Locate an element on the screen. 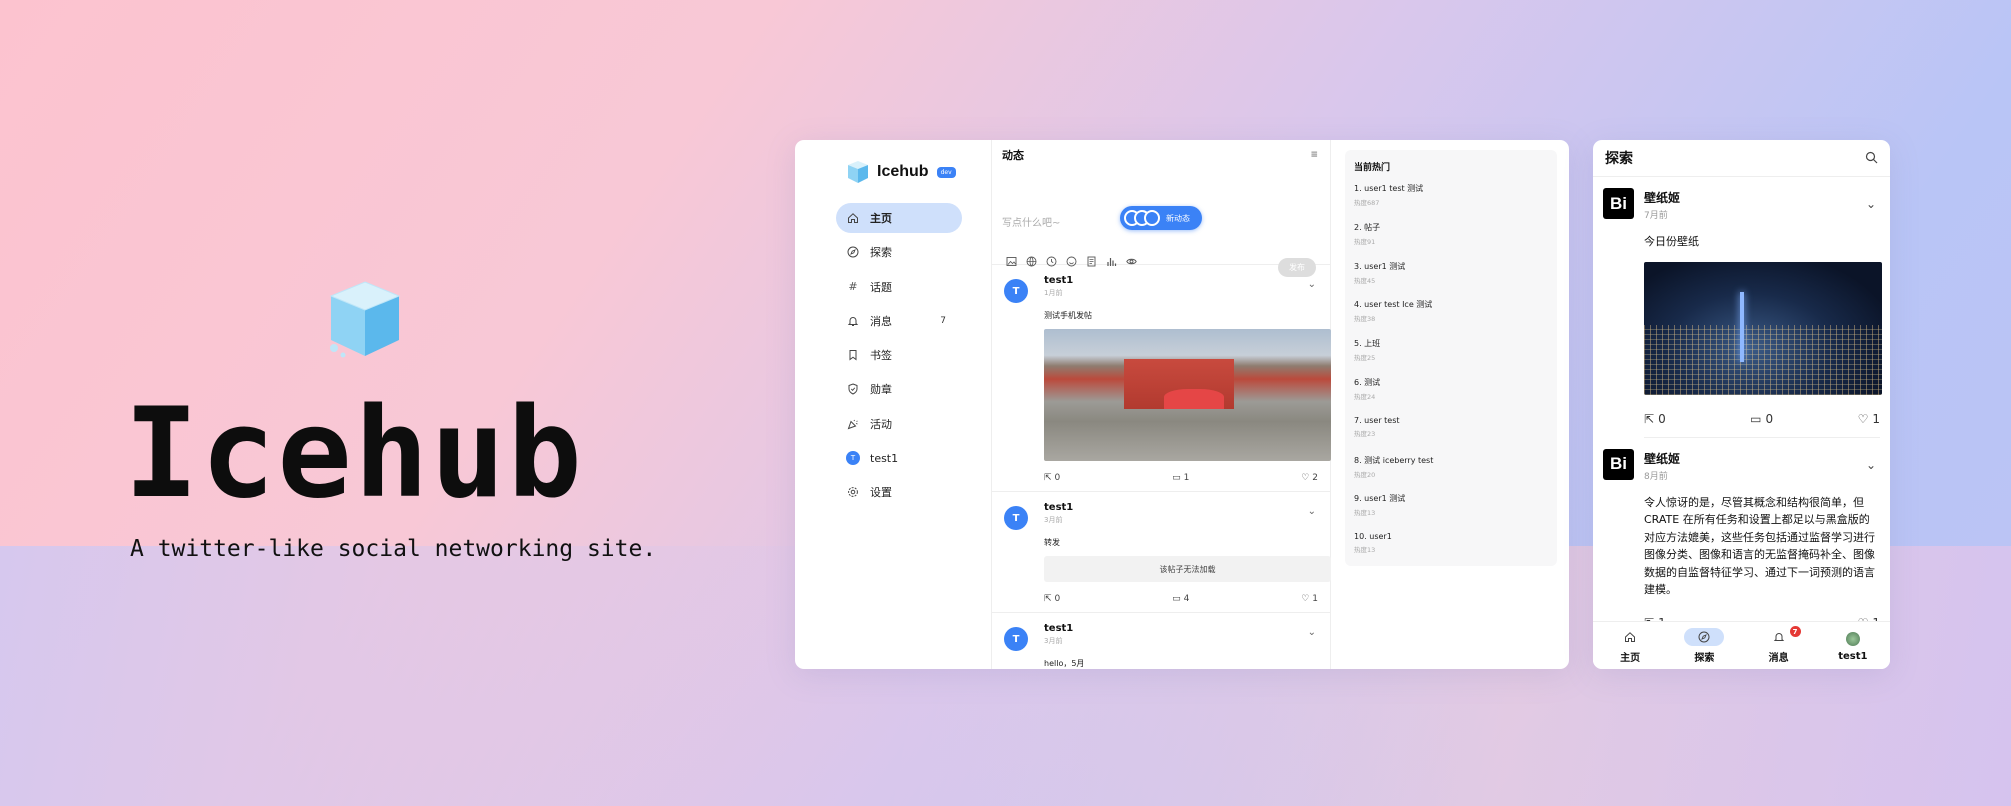 The image size is (2011, 806). like-button: ♡ 2 is located at coordinates (1309, 478).